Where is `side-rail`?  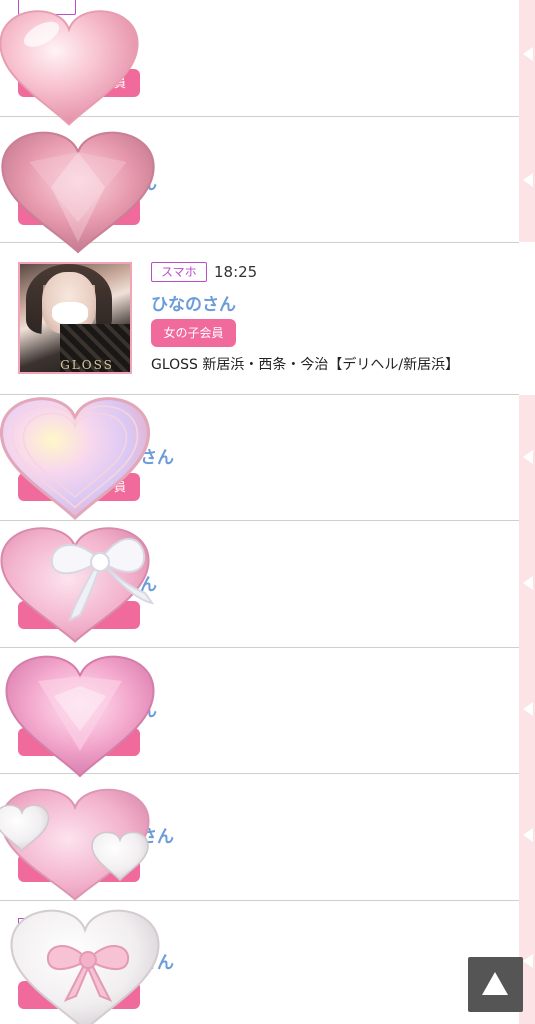
side-rail is located at coordinates (527, 512).